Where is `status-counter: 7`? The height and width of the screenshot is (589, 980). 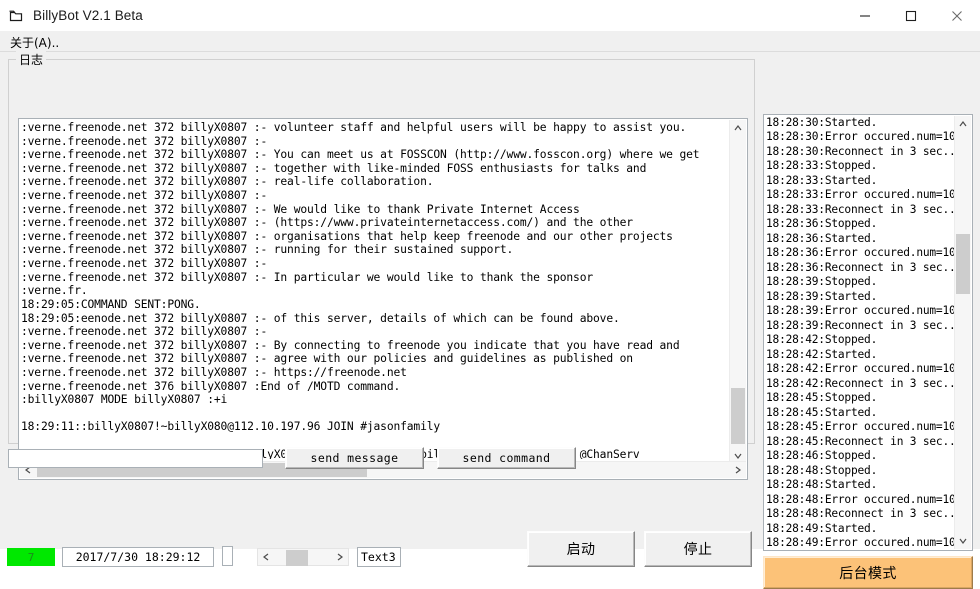
status-counter: 7 is located at coordinates (31, 557).